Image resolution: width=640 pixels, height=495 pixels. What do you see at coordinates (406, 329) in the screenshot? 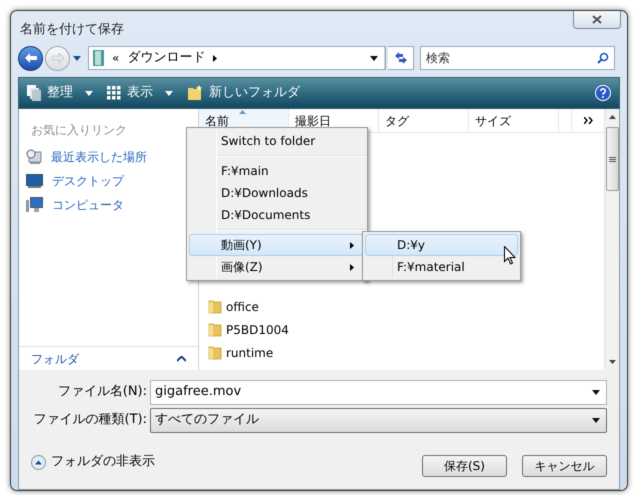
I see `file-row: P5BD1004` at bounding box center [406, 329].